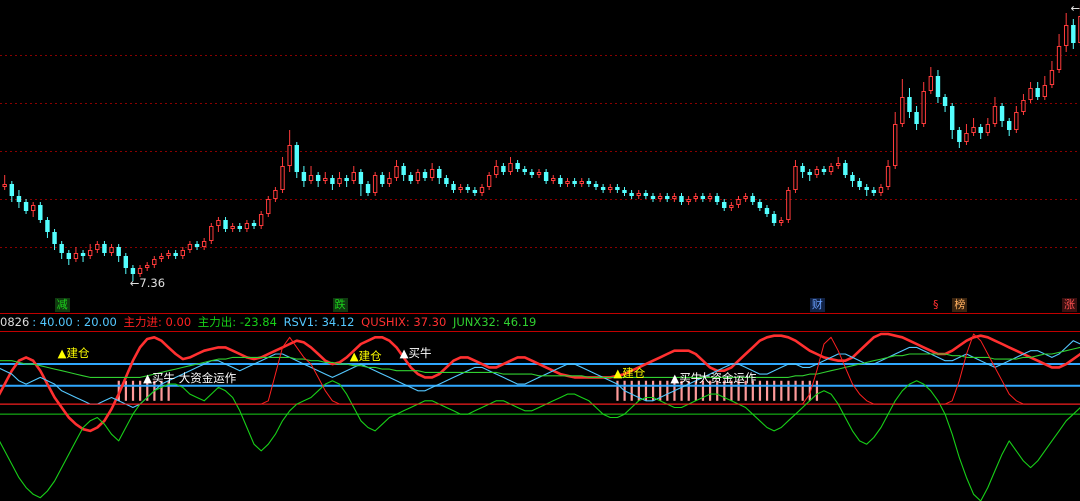  I want to click on event-tag: 财, so click(817, 305).